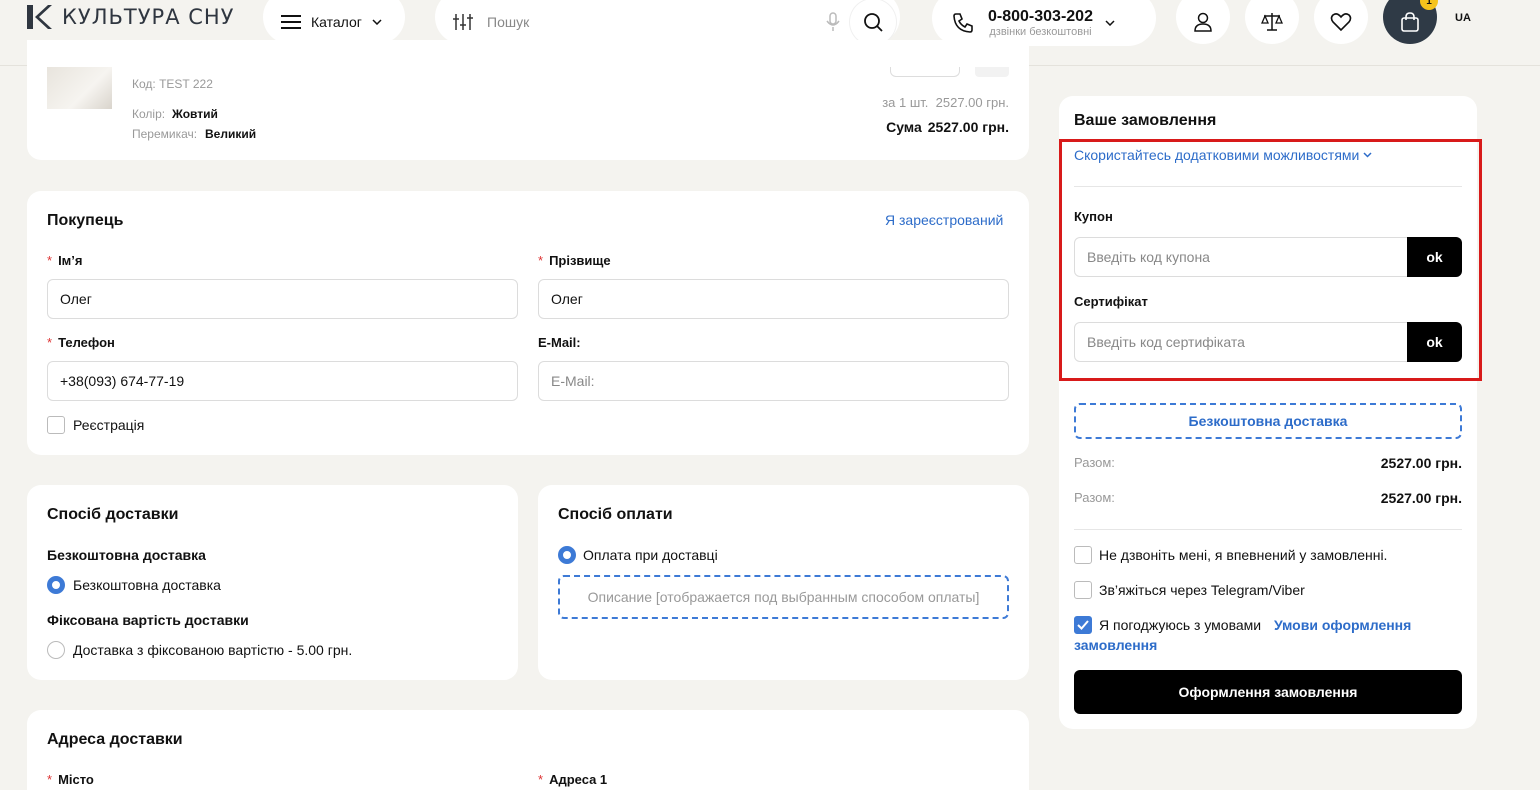 This screenshot has width=1540, height=790. What do you see at coordinates (992, 72) in the screenshot?
I see `remove-button` at bounding box center [992, 72].